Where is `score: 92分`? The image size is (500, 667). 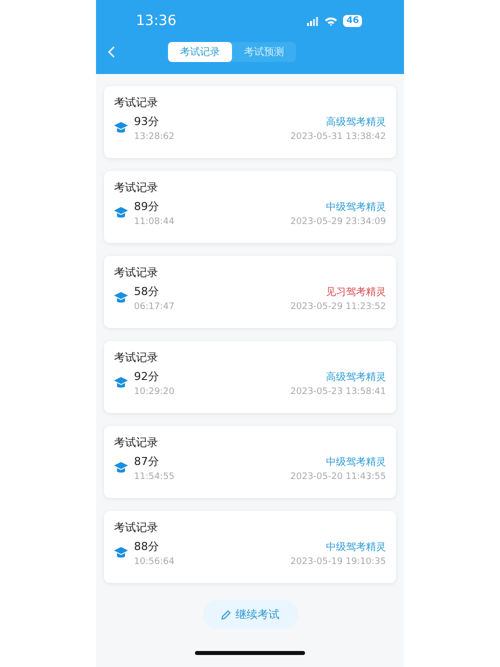
score: 92分 is located at coordinates (147, 376).